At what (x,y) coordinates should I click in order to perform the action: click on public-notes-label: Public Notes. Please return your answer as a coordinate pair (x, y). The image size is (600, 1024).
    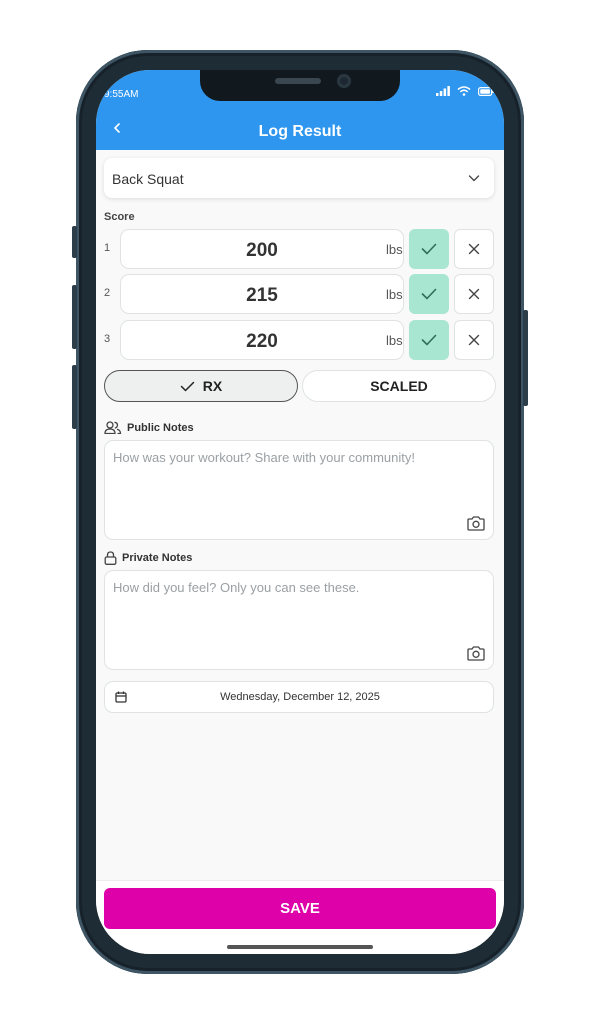
    Looking at the image, I should click on (149, 427).